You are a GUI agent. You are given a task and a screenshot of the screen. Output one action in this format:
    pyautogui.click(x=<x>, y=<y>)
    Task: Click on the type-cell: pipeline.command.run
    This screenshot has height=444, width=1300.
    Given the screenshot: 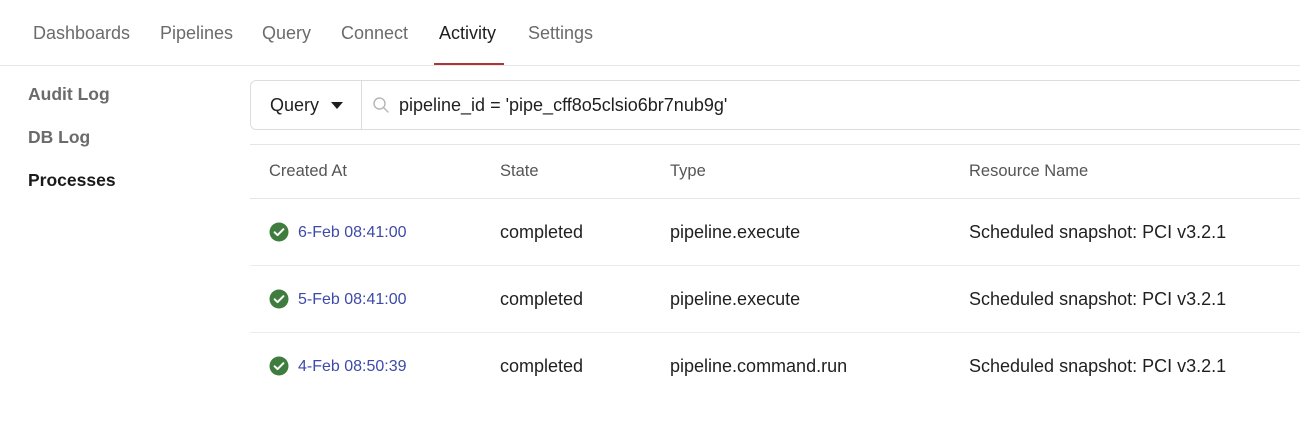 What is the action you would take?
    pyautogui.click(x=759, y=366)
    